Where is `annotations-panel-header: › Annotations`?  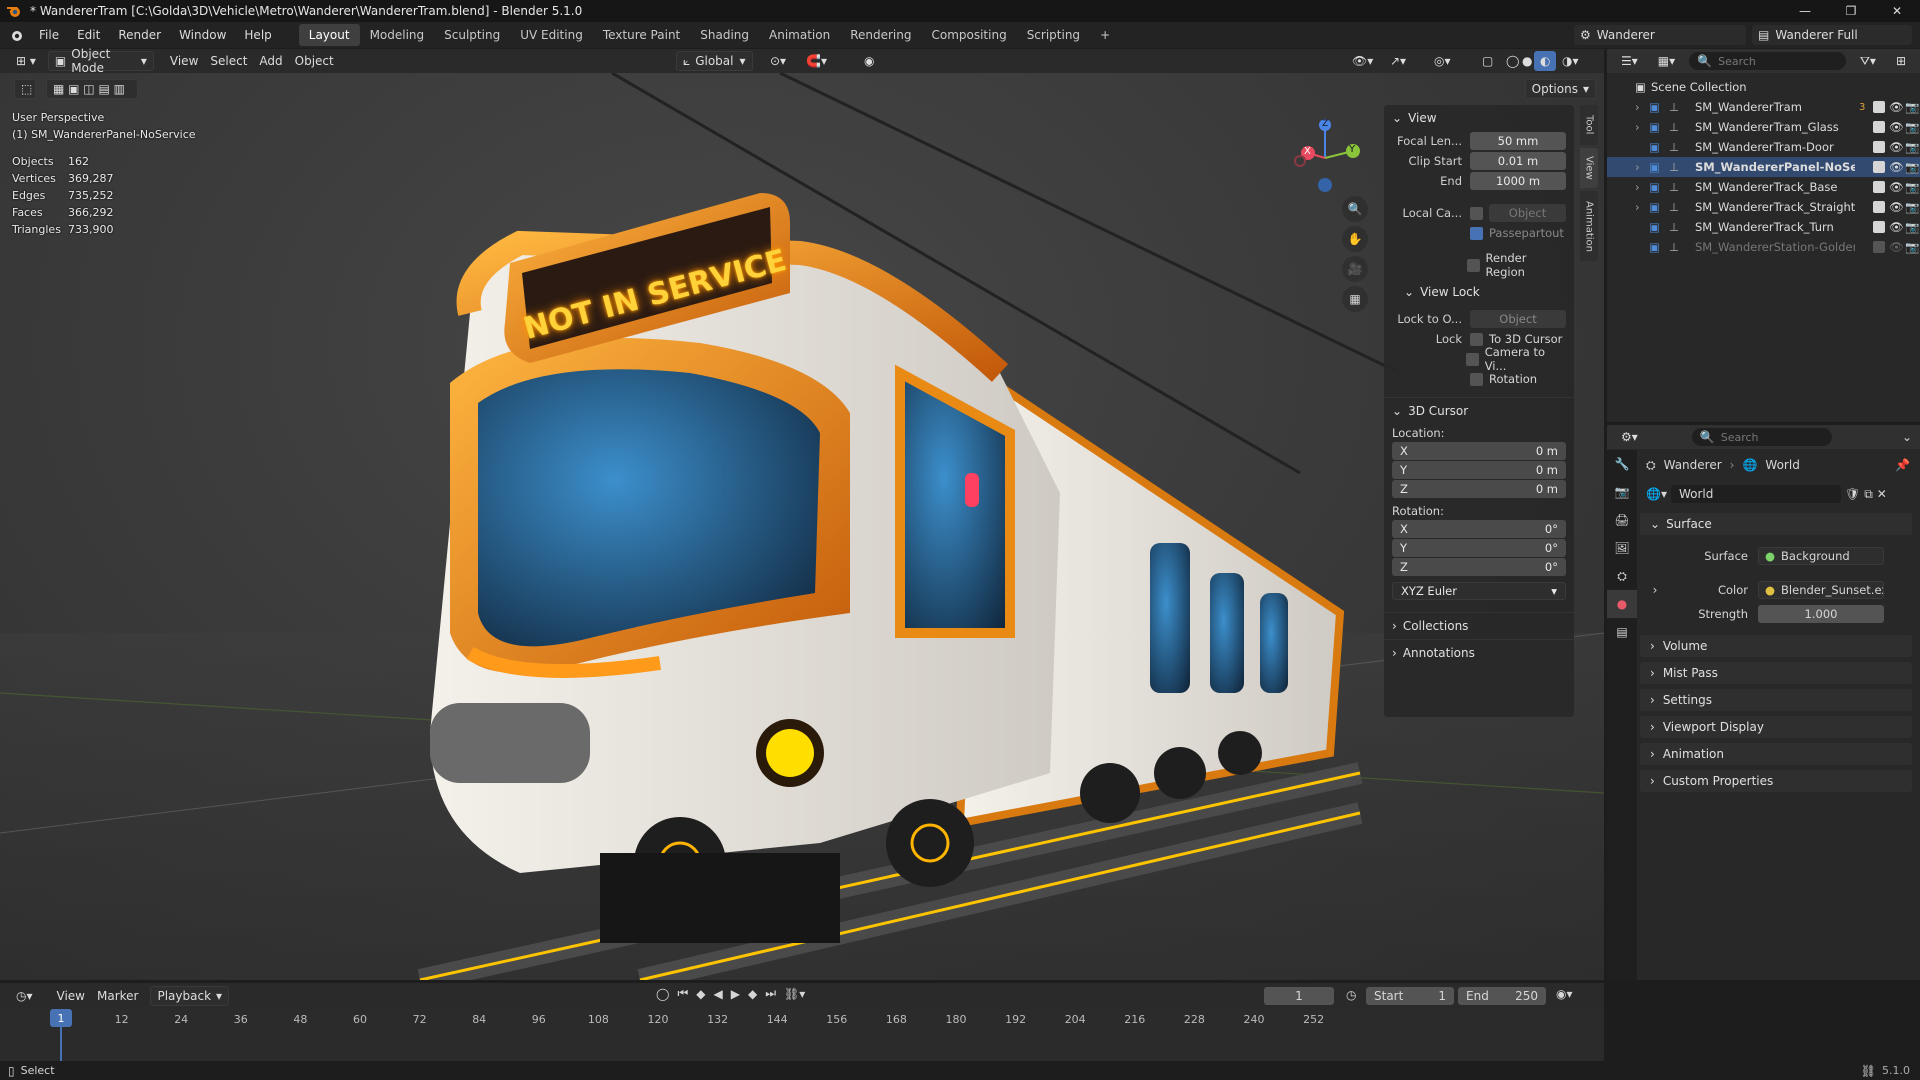
annotations-panel-header: › Annotations is located at coordinates (1479, 652).